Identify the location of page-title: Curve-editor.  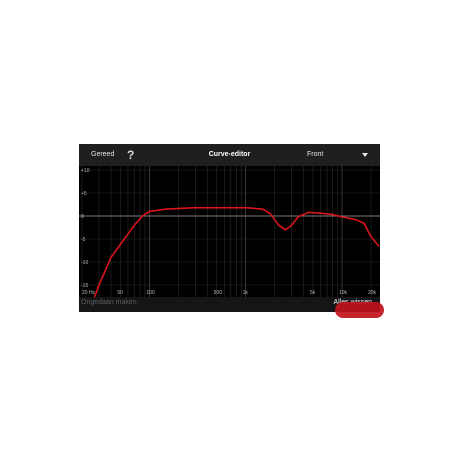
(229, 154).